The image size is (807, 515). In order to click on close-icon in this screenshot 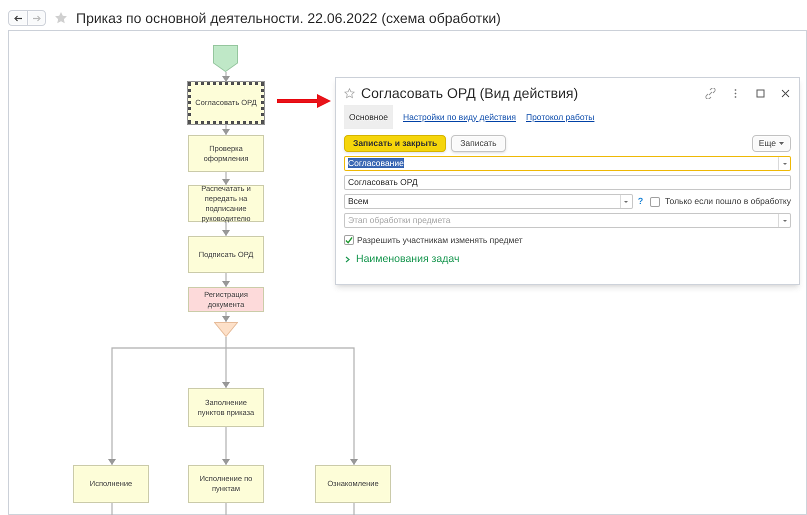, I will do `click(785, 93)`.